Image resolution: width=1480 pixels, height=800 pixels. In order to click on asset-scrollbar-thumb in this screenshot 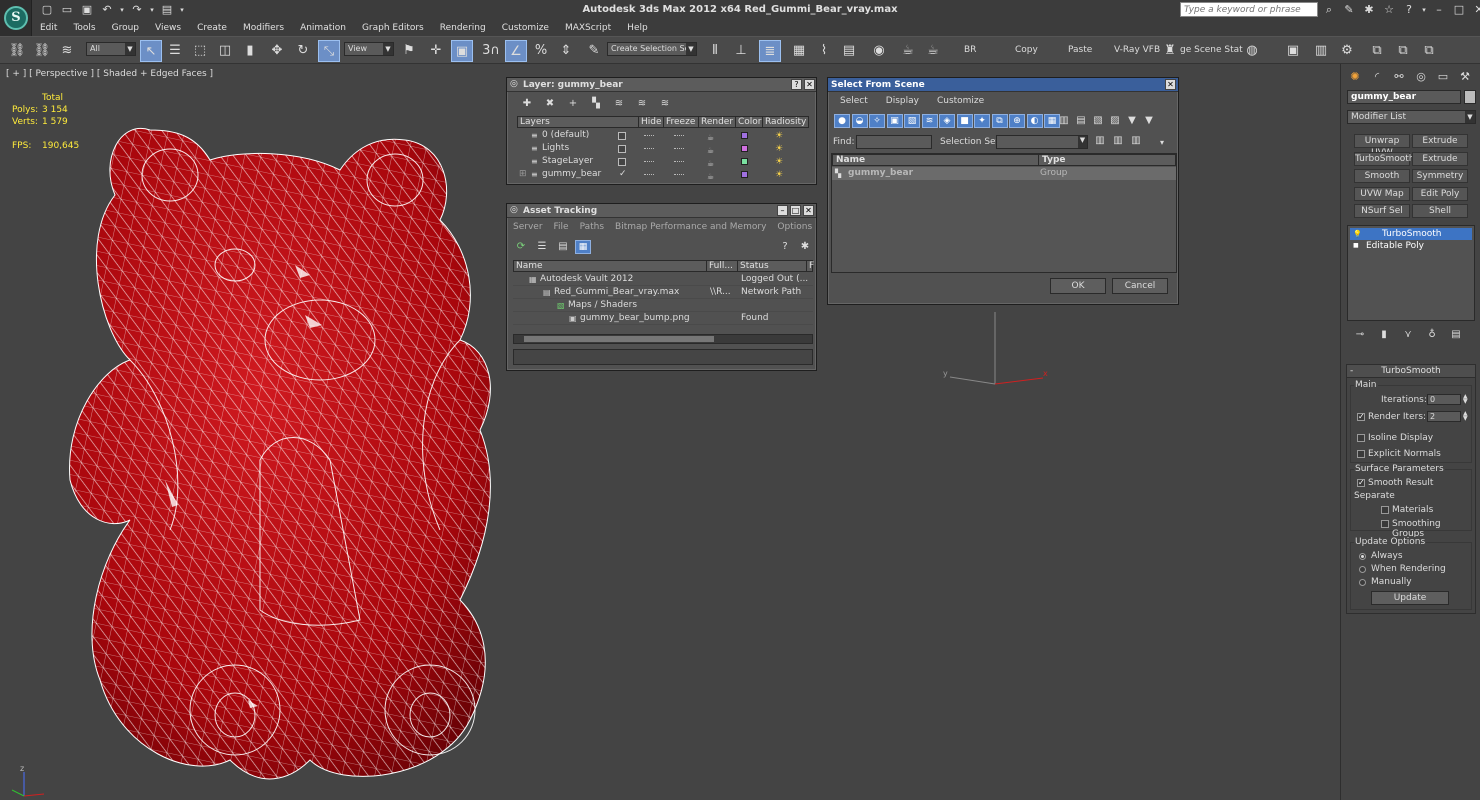, I will do `click(619, 339)`.